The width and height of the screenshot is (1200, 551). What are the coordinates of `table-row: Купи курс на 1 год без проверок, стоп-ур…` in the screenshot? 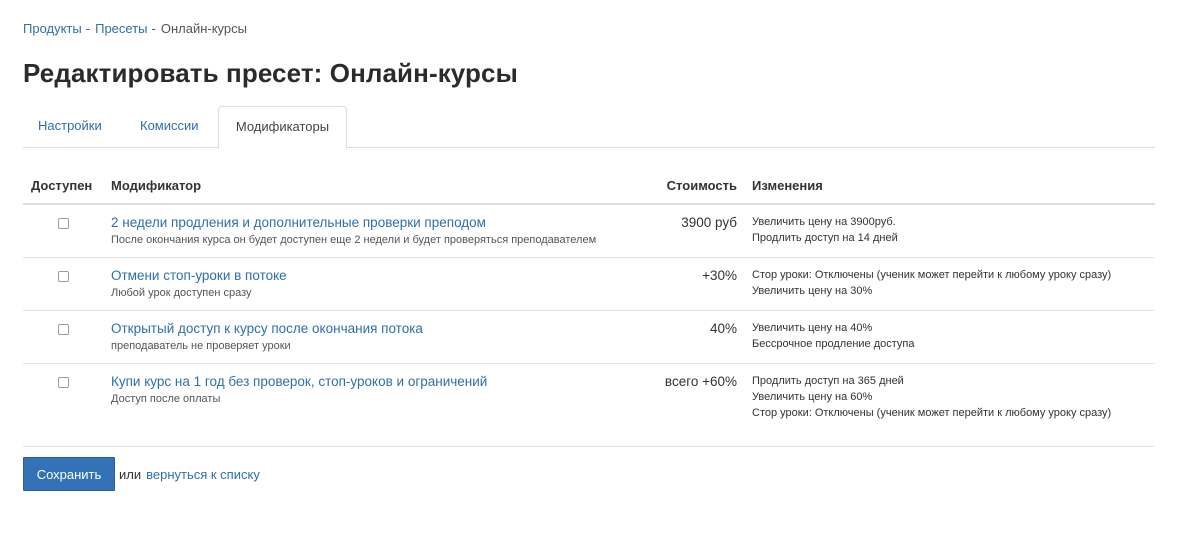 It's located at (589, 394).